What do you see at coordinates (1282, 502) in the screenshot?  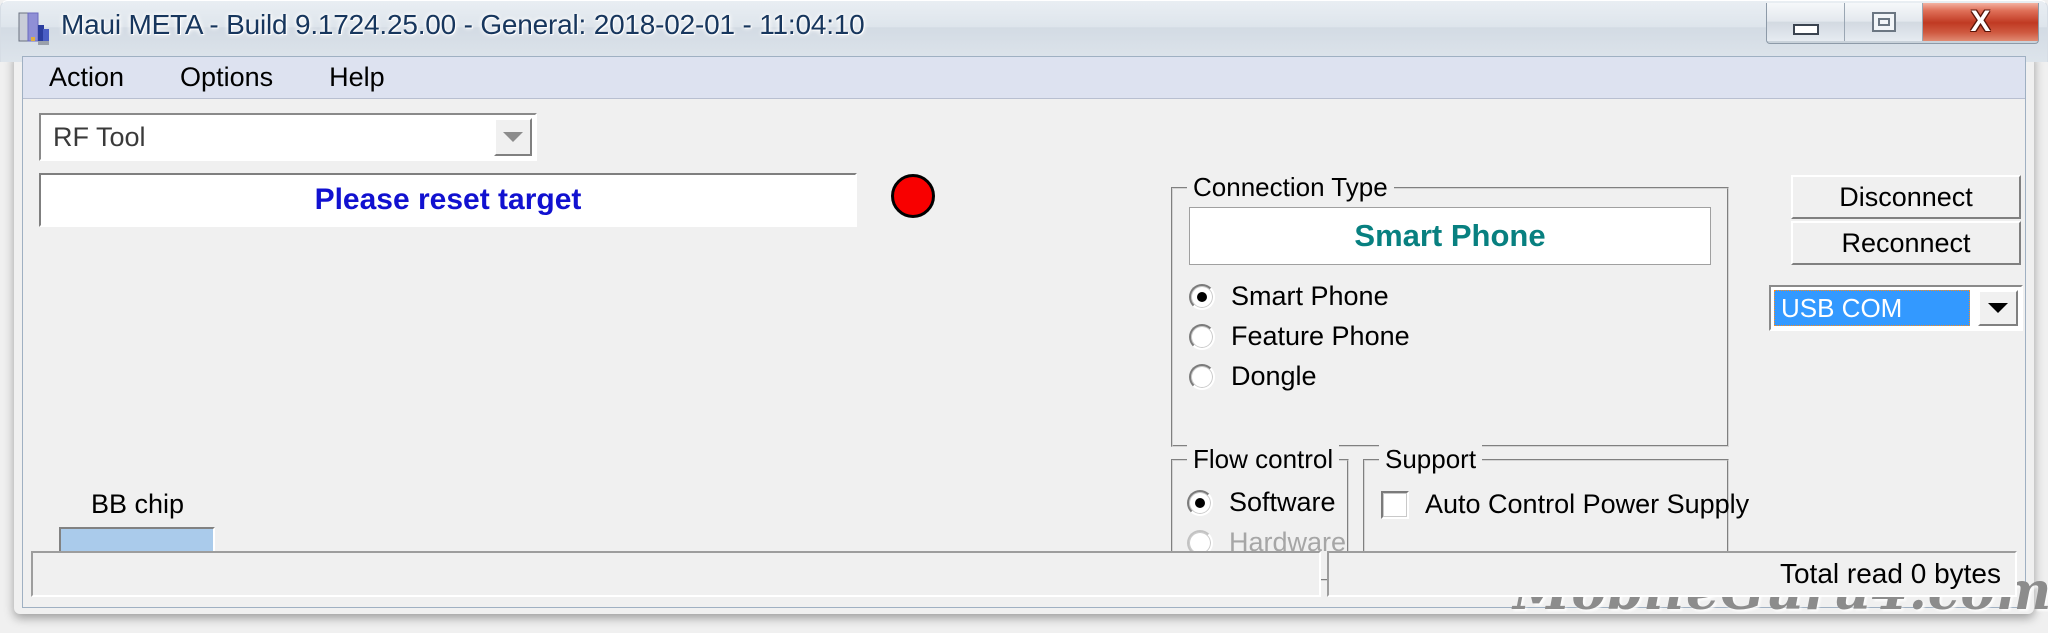 I see `radio-software-label: Software` at bounding box center [1282, 502].